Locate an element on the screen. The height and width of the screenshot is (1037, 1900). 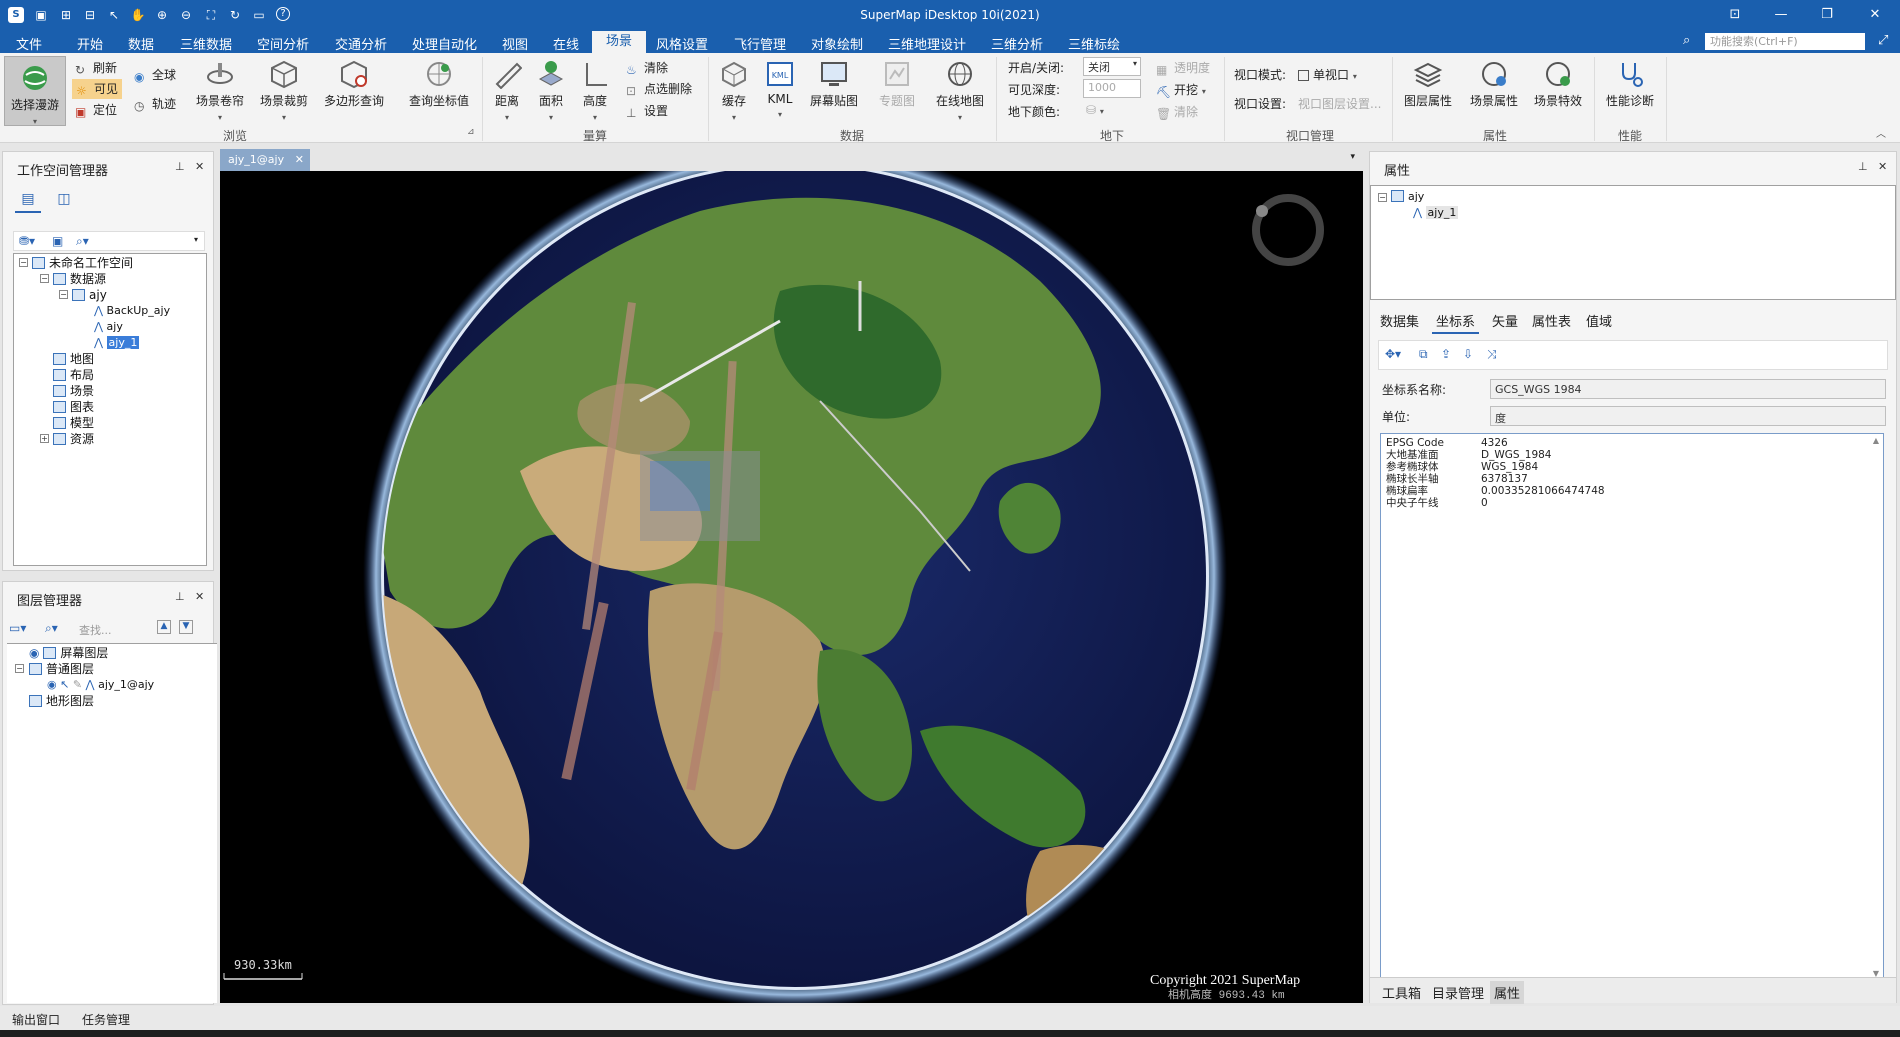
tab-list-icon: ▾ is located at coordinates (1352, 157).